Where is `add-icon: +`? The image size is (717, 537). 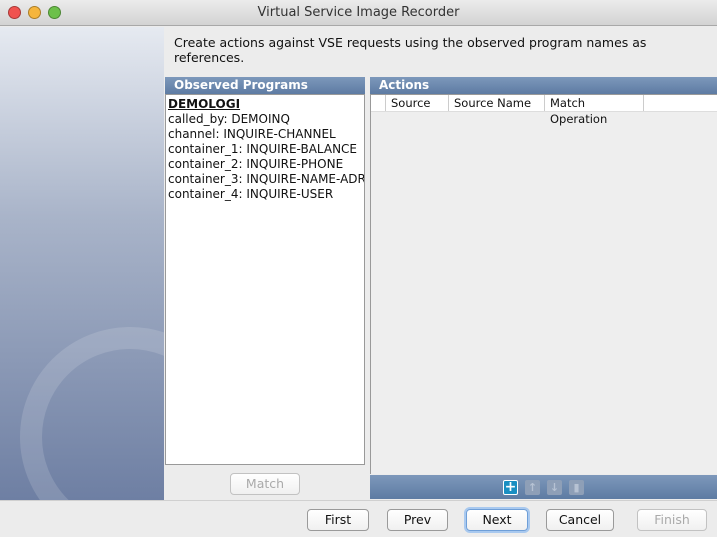
add-icon: + is located at coordinates (510, 487).